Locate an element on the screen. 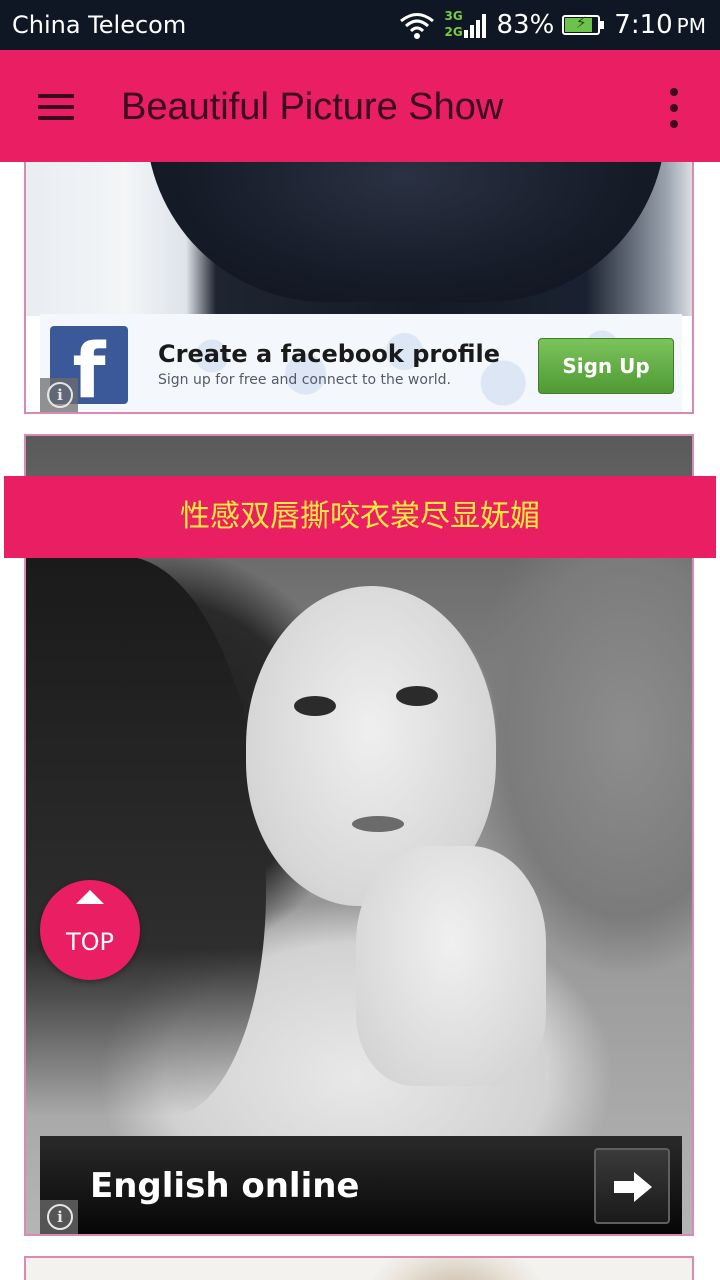 The image size is (720, 1280). scroll-to-top-button: TOP is located at coordinates (90, 930).